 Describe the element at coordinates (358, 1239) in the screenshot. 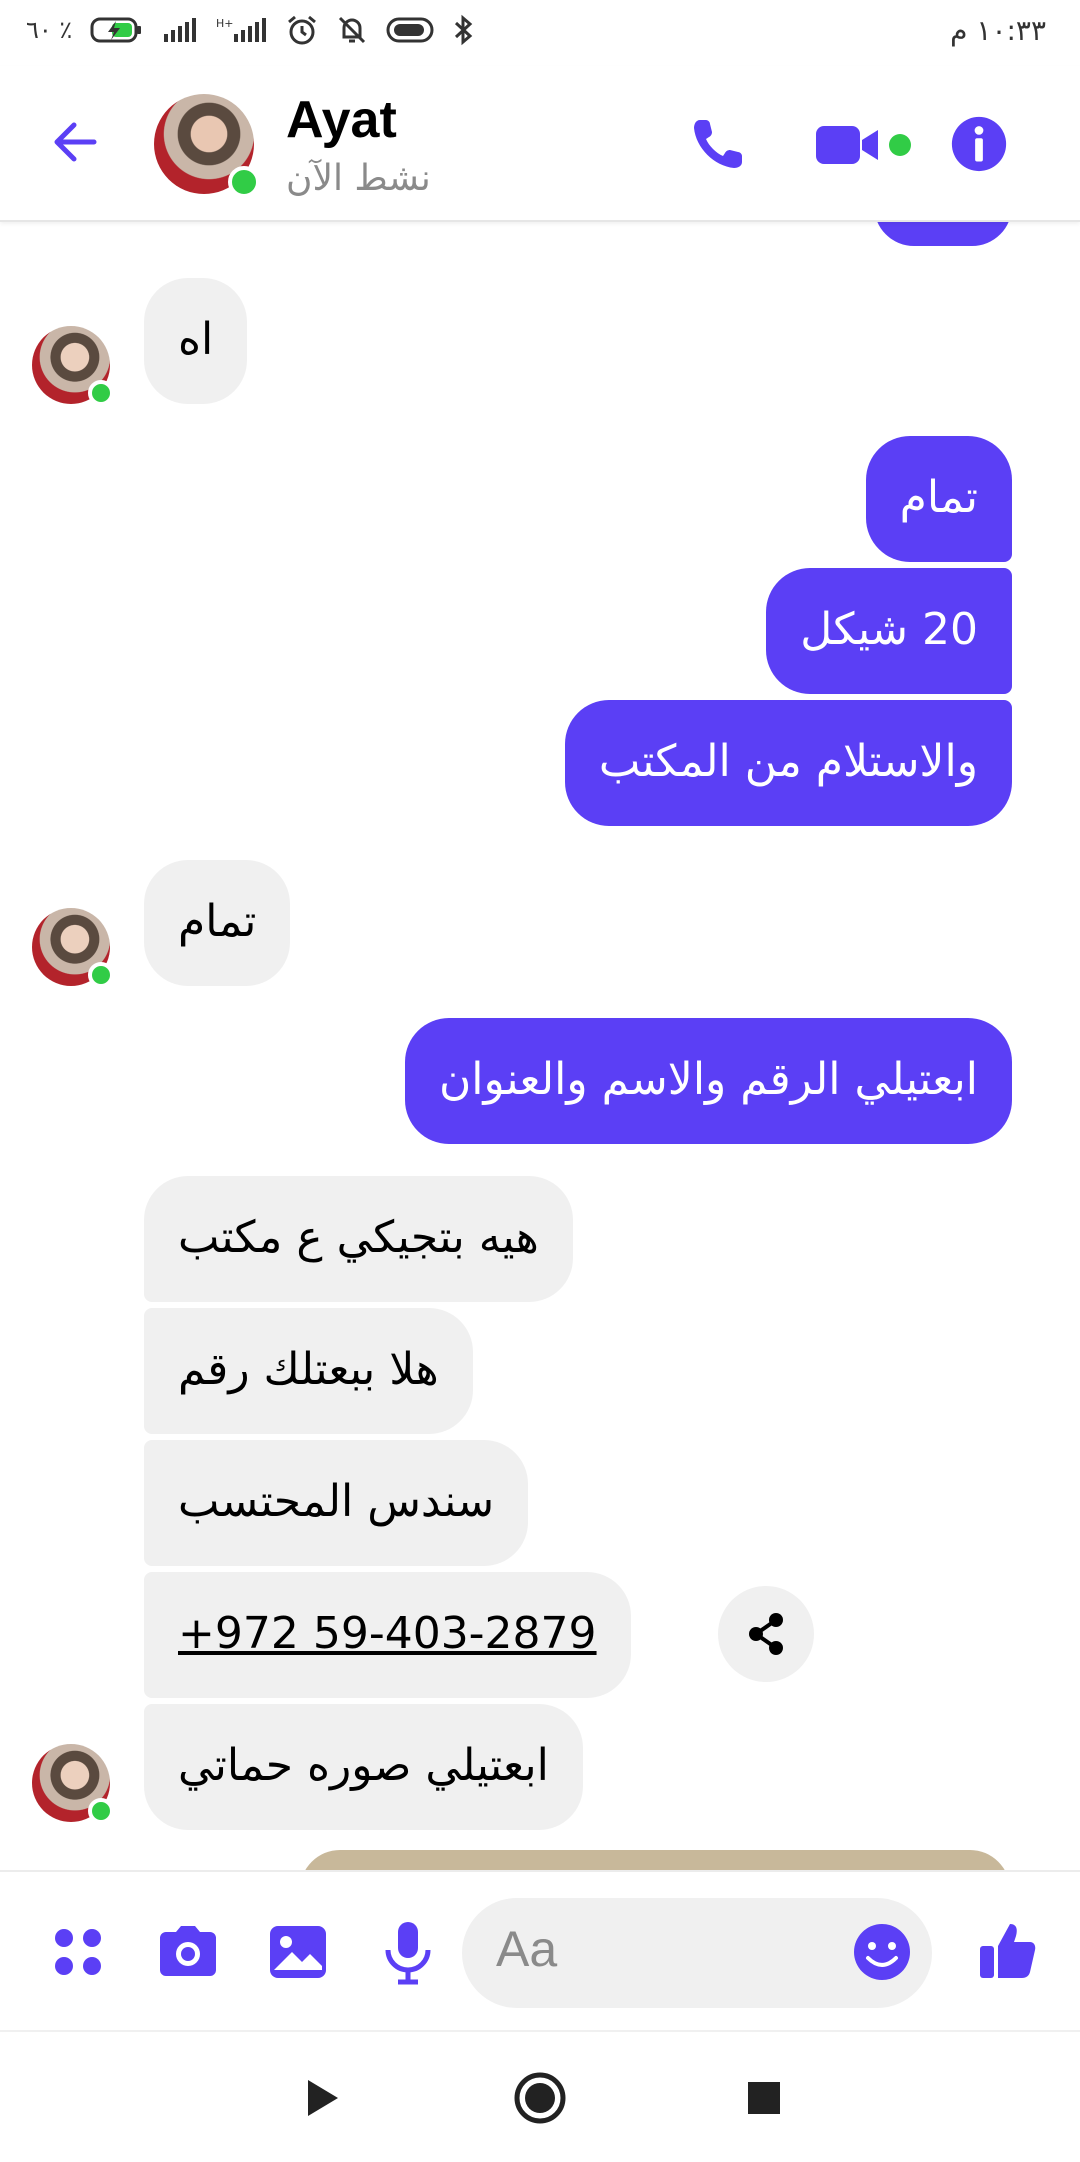

I see `message-bubble-incoming: هيه بتجيكي ع مكتب` at that location.